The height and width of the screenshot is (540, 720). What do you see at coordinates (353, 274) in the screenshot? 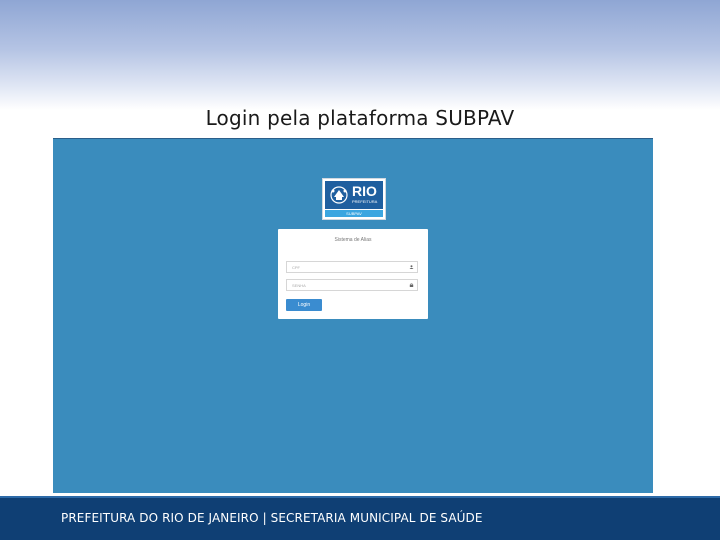
I see `login-card: Sistema de Alias Login` at bounding box center [353, 274].